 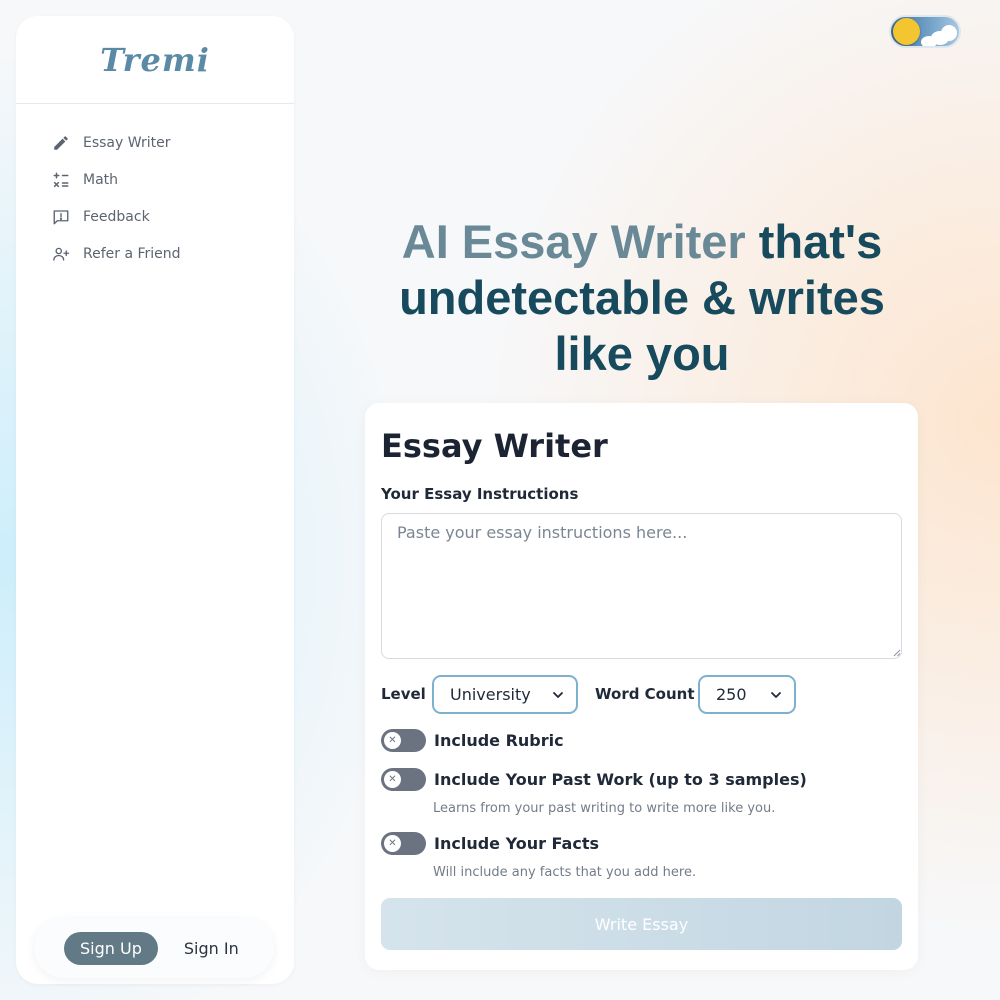 I want to click on sidebar-item-label: Refer a Friend, so click(x=132, y=253).